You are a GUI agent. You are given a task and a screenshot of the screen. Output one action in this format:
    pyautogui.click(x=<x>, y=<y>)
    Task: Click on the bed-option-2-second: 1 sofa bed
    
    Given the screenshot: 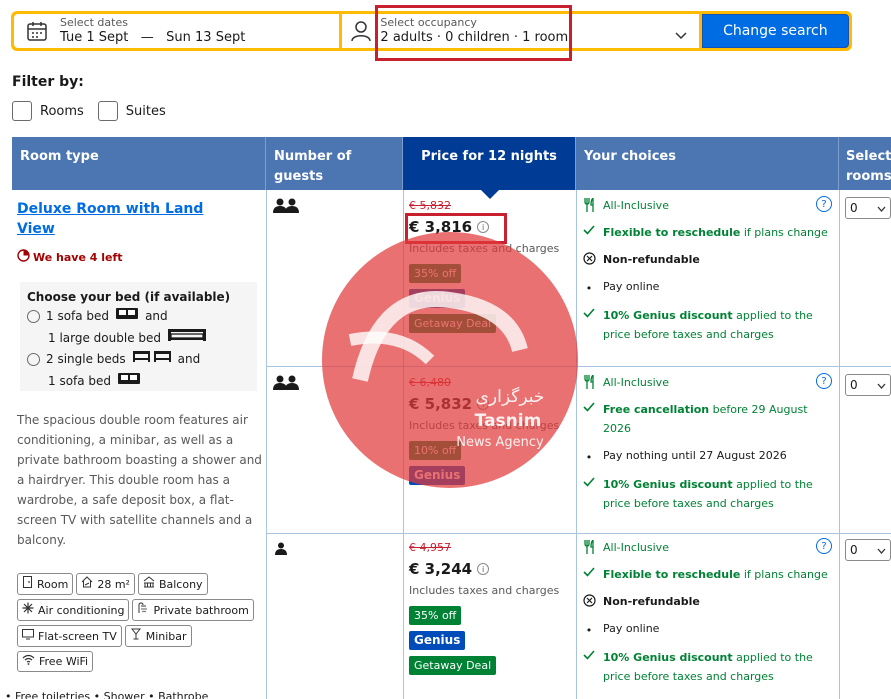 What is the action you would take?
    pyautogui.click(x=138, y=382)
    